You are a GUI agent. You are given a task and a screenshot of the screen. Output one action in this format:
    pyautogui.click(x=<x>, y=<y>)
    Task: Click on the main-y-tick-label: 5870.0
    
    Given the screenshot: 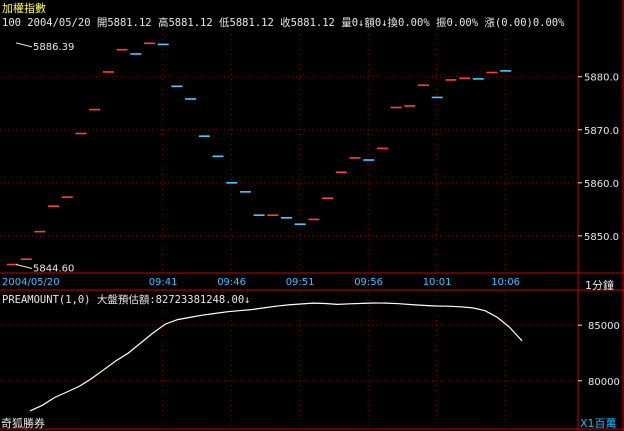 What is the action you would take?
    pyautogui.click(x=601, y=131)
    